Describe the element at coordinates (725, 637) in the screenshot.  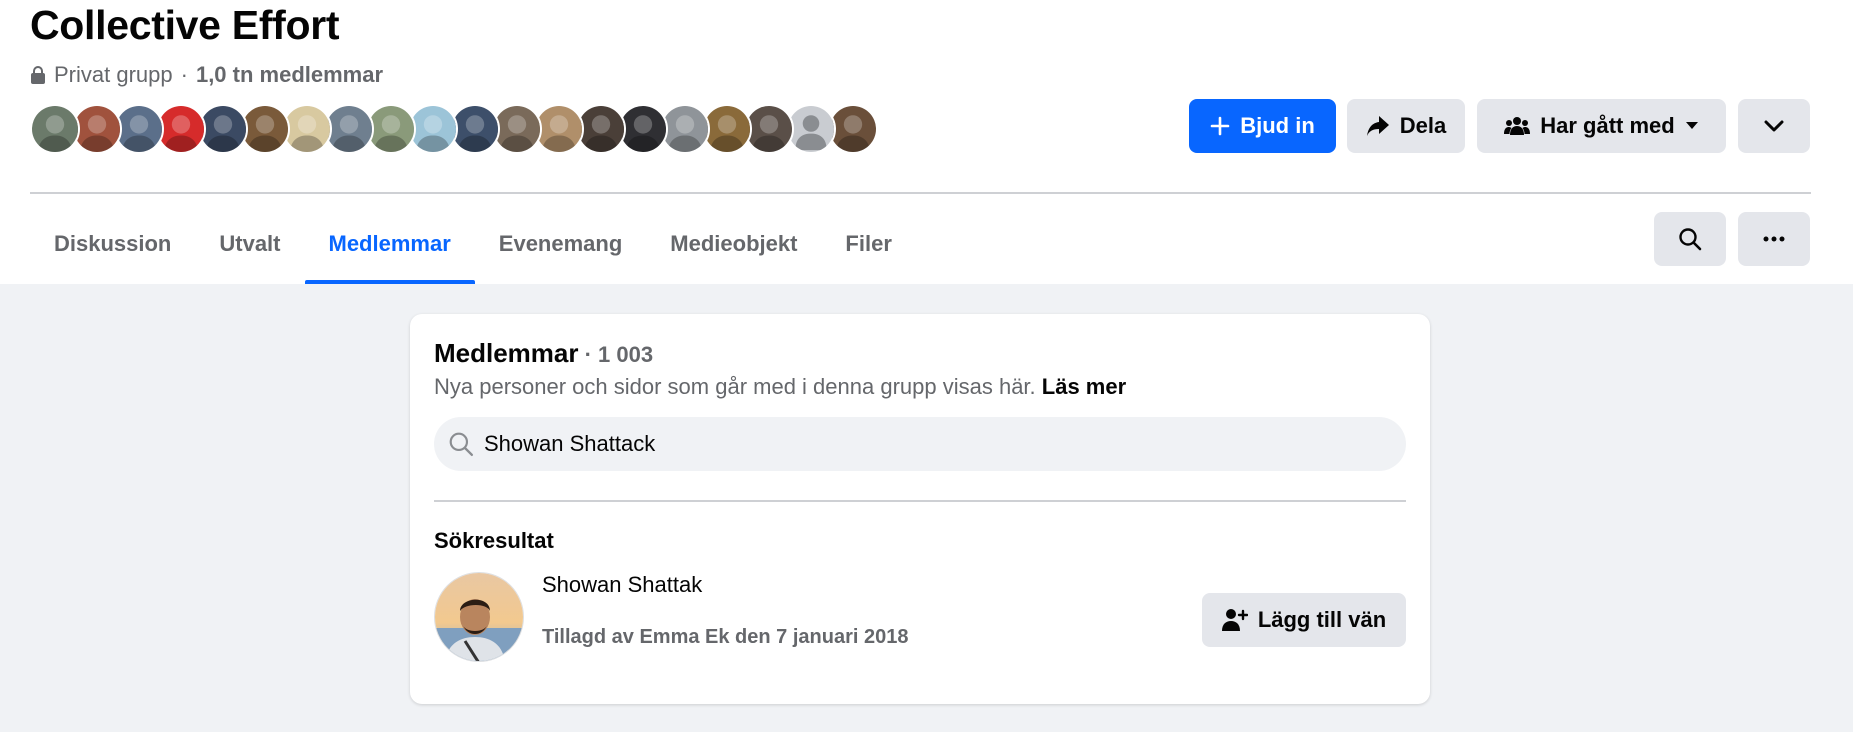
I see `result-meta: Tillagd av Emma Ek den 7 januari 2018` at that location.